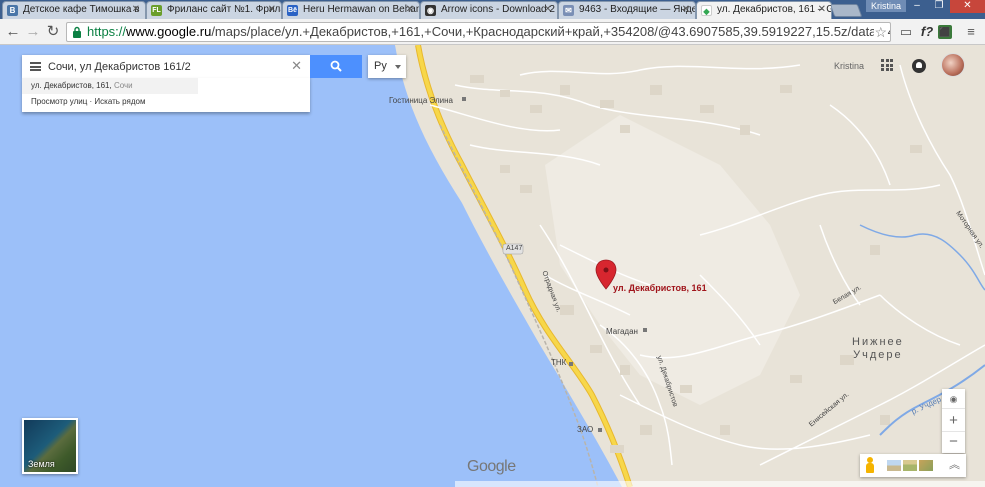 This screenshot has height=487, width=985. I want to click on earth-view-toggle: Земля, so click(50, 446).